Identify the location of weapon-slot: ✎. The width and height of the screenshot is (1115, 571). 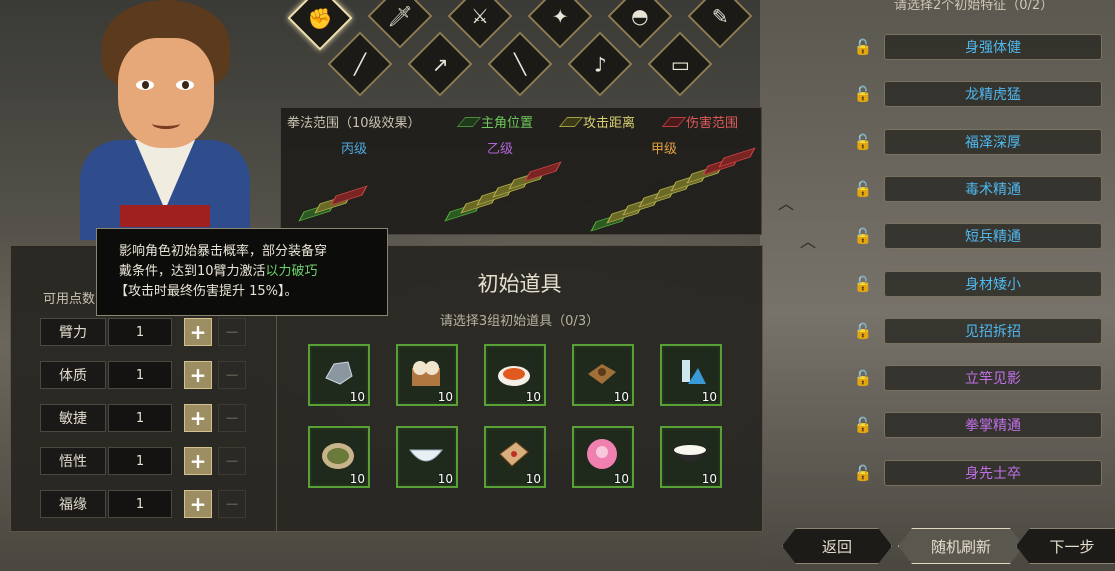
(720, 24).